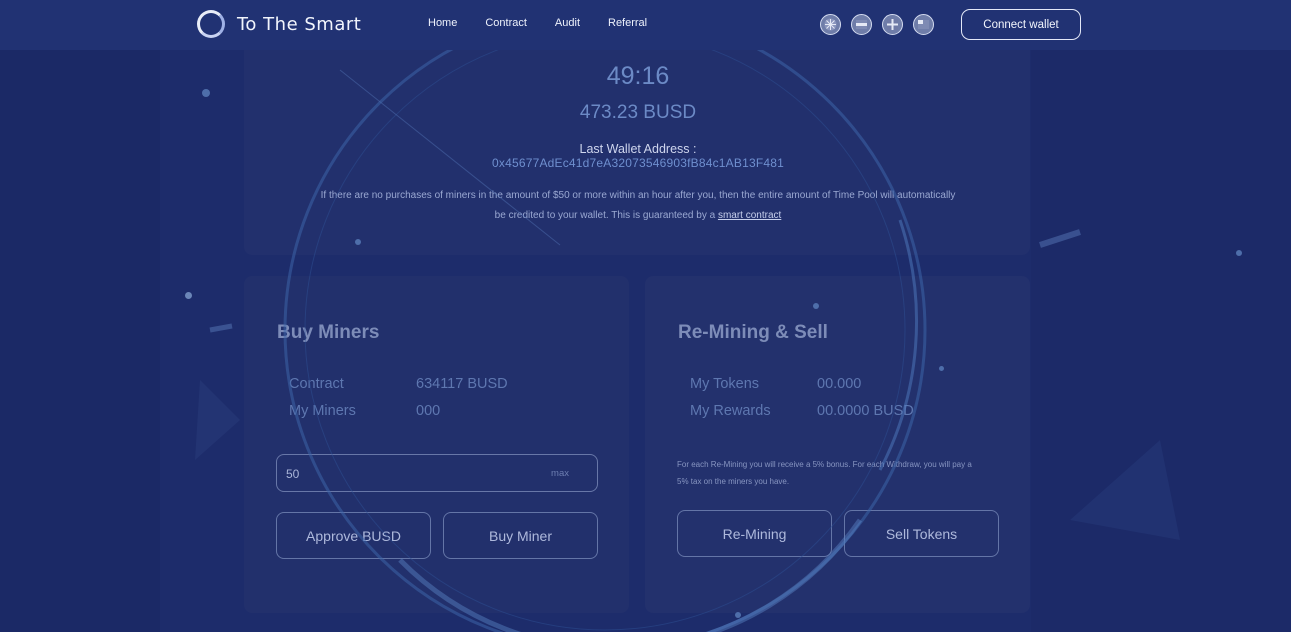  Describe the element at coordinates (638, 112) in the screenshot. I see `pool-amount: 473.23 BUSD` at that location.